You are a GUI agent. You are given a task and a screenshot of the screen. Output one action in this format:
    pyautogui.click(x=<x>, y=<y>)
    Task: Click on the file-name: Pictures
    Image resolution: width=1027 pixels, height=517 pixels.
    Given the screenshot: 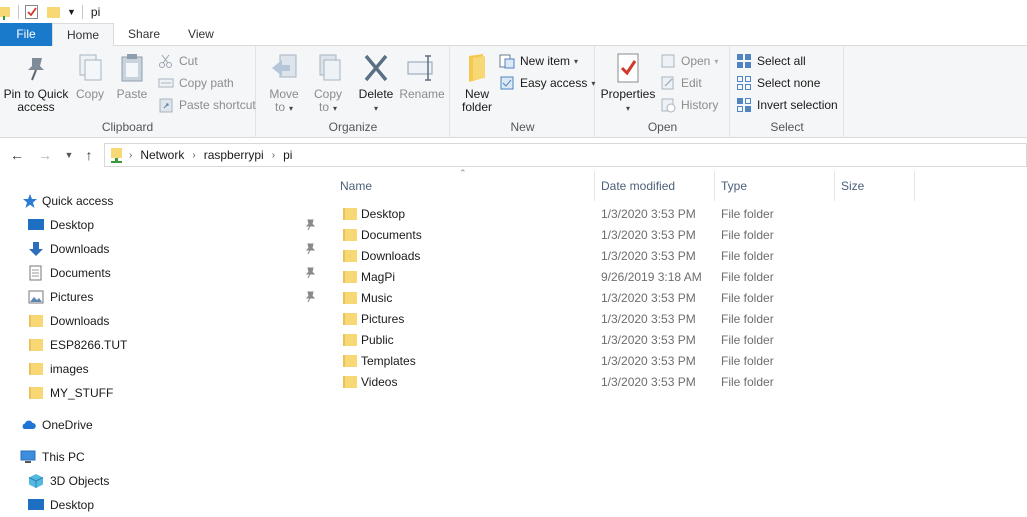 What is the action you would take?
    pyautogui.click(x=383, y=319)
    